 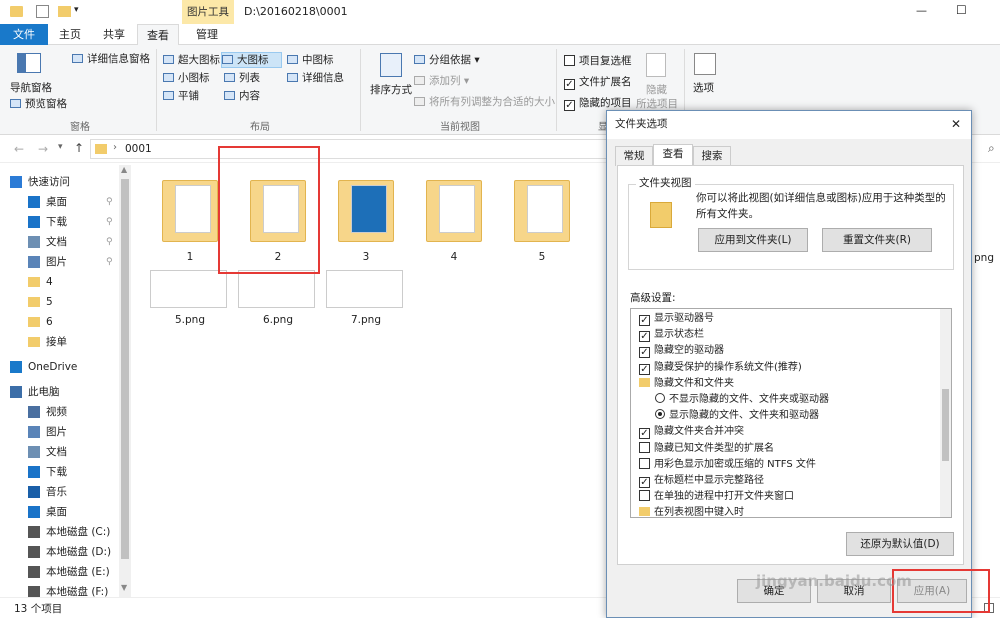 I want to click on group-by-button: 分组依据 ▾, so click(x=447, y=60).